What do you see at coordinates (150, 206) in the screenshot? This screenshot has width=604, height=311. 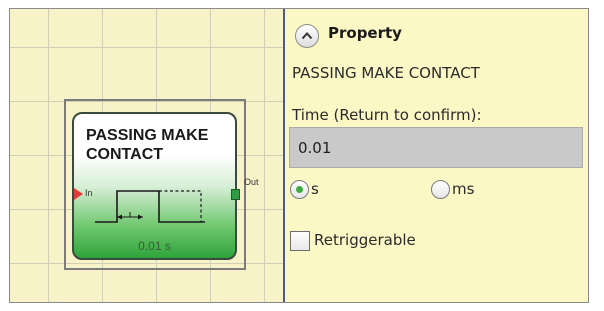 I see `pulse-waveform-icon` at bounding box center [150, 206].